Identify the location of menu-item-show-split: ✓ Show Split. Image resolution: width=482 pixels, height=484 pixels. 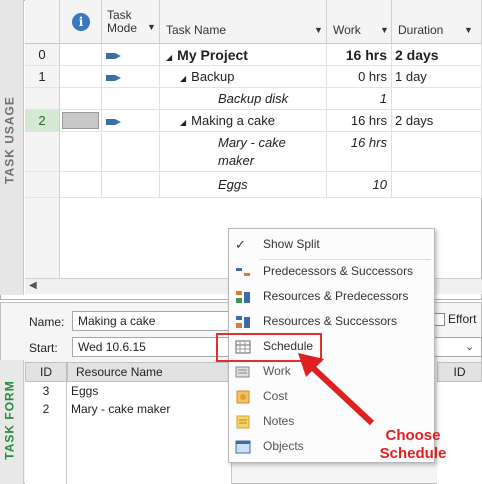
(331, 244).